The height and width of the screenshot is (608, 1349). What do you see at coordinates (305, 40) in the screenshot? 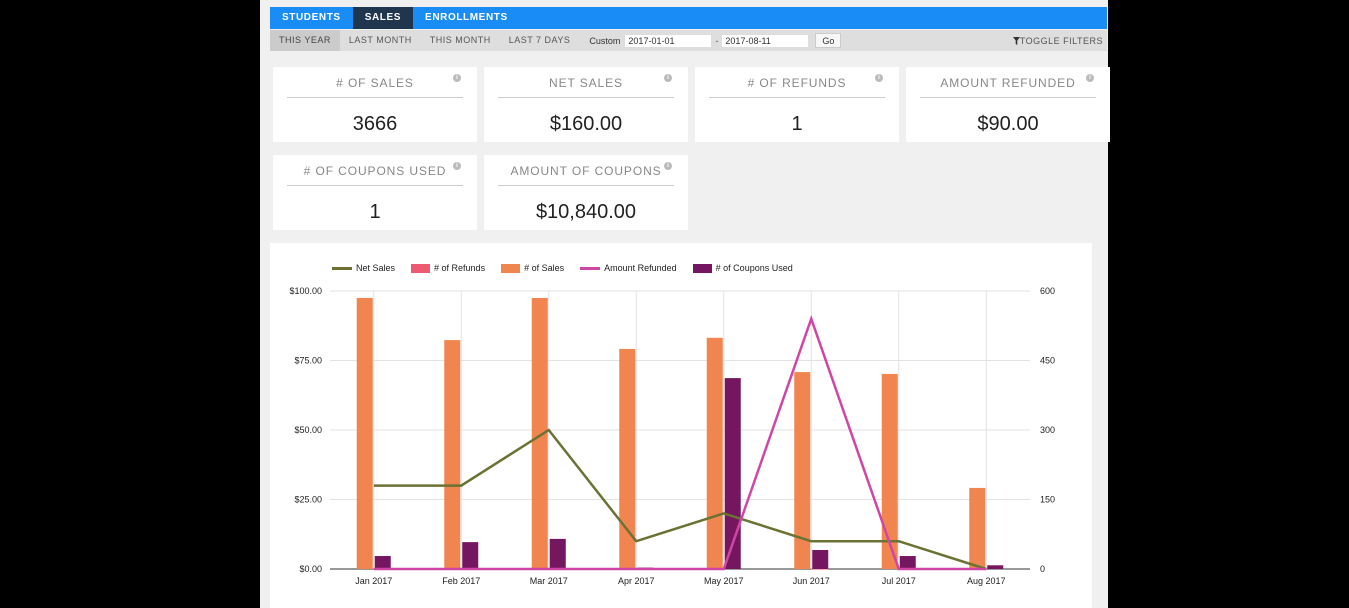
I see `period-this-year: THIS YEAR` at bounding box center [305, 40].